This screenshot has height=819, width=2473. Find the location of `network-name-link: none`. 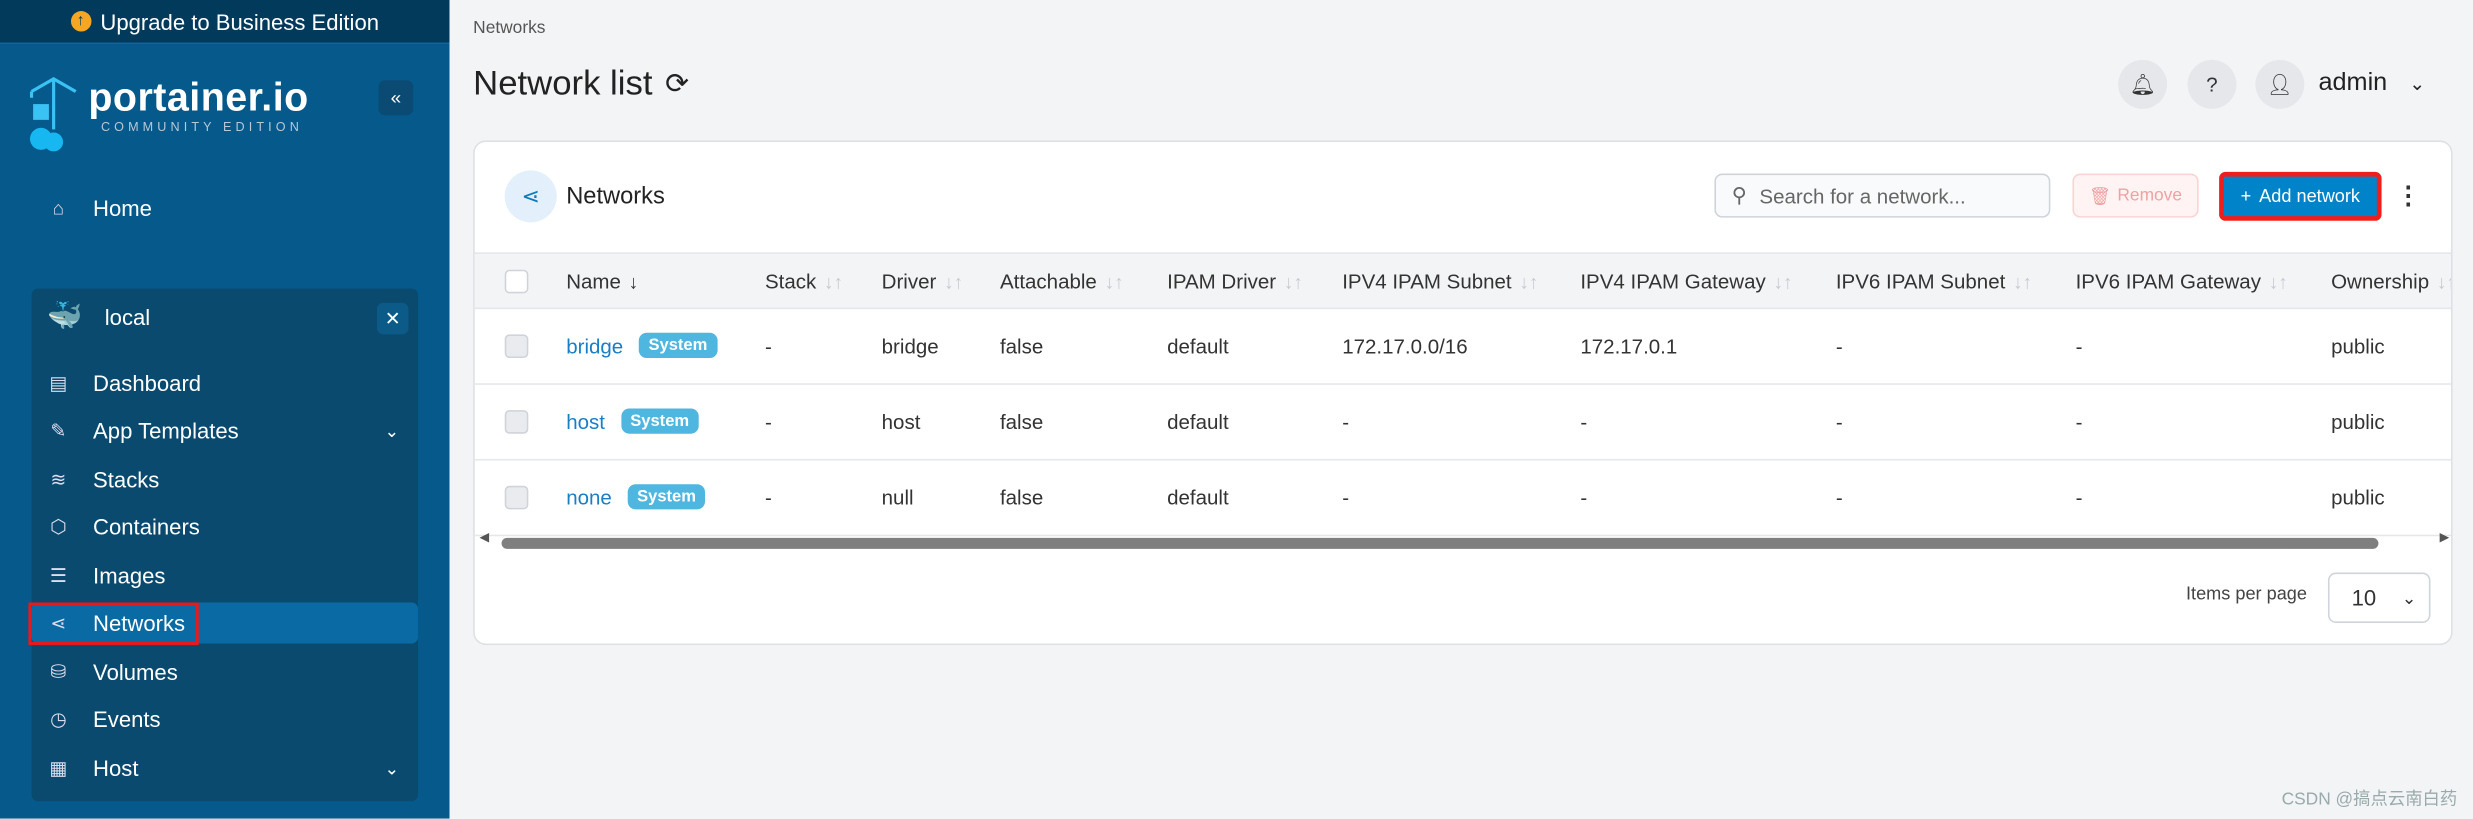

network-name-link: none is located at coordinates (589, 497).